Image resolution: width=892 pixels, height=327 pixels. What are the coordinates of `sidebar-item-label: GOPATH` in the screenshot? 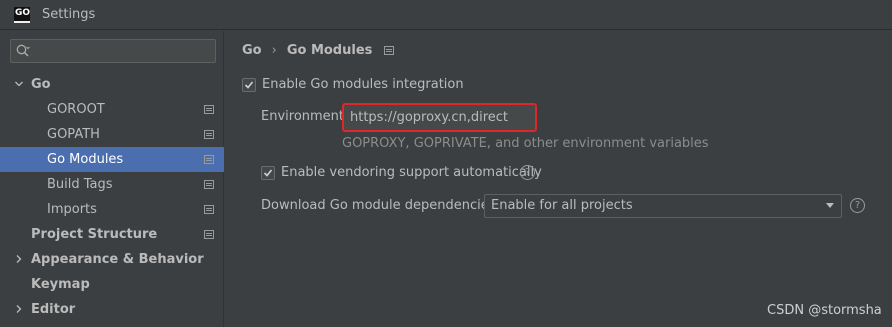 It's located at (73, 134).